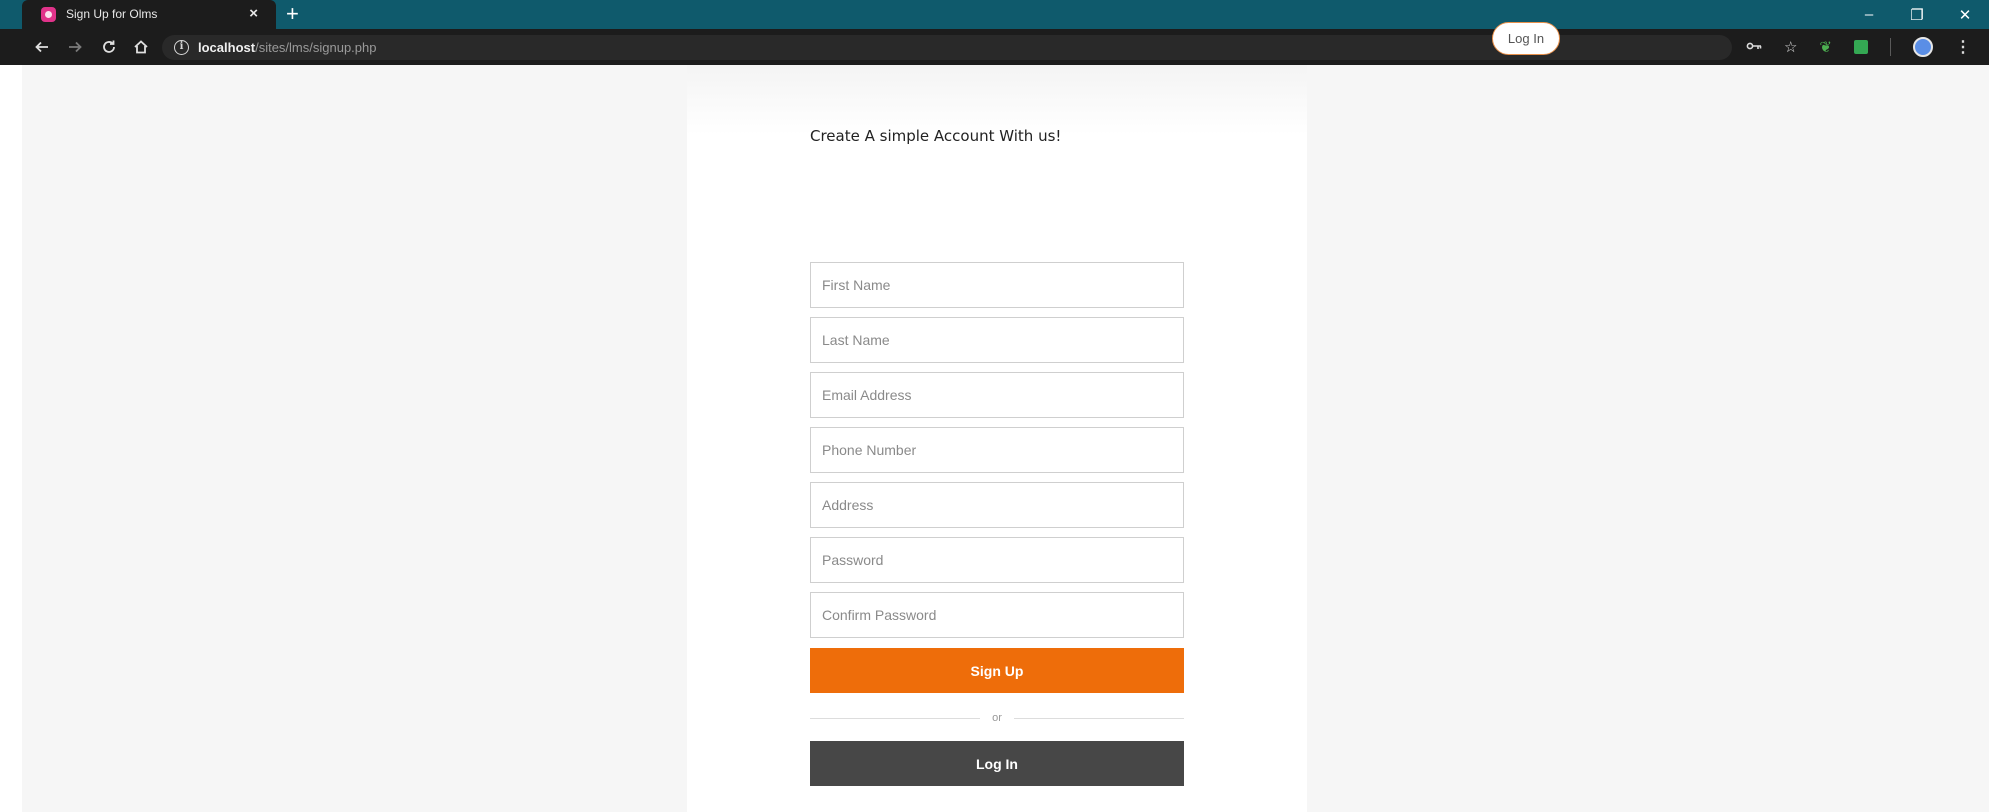 This screenshot has height=812, width=1989. I want to click on first-name-input, so click(997, 285).